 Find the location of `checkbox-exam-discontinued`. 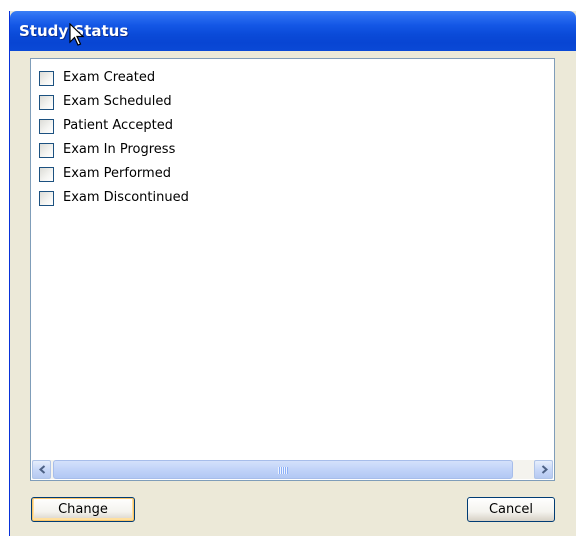

checkbox-exam-discontinued is located at coordinates (46, 198).